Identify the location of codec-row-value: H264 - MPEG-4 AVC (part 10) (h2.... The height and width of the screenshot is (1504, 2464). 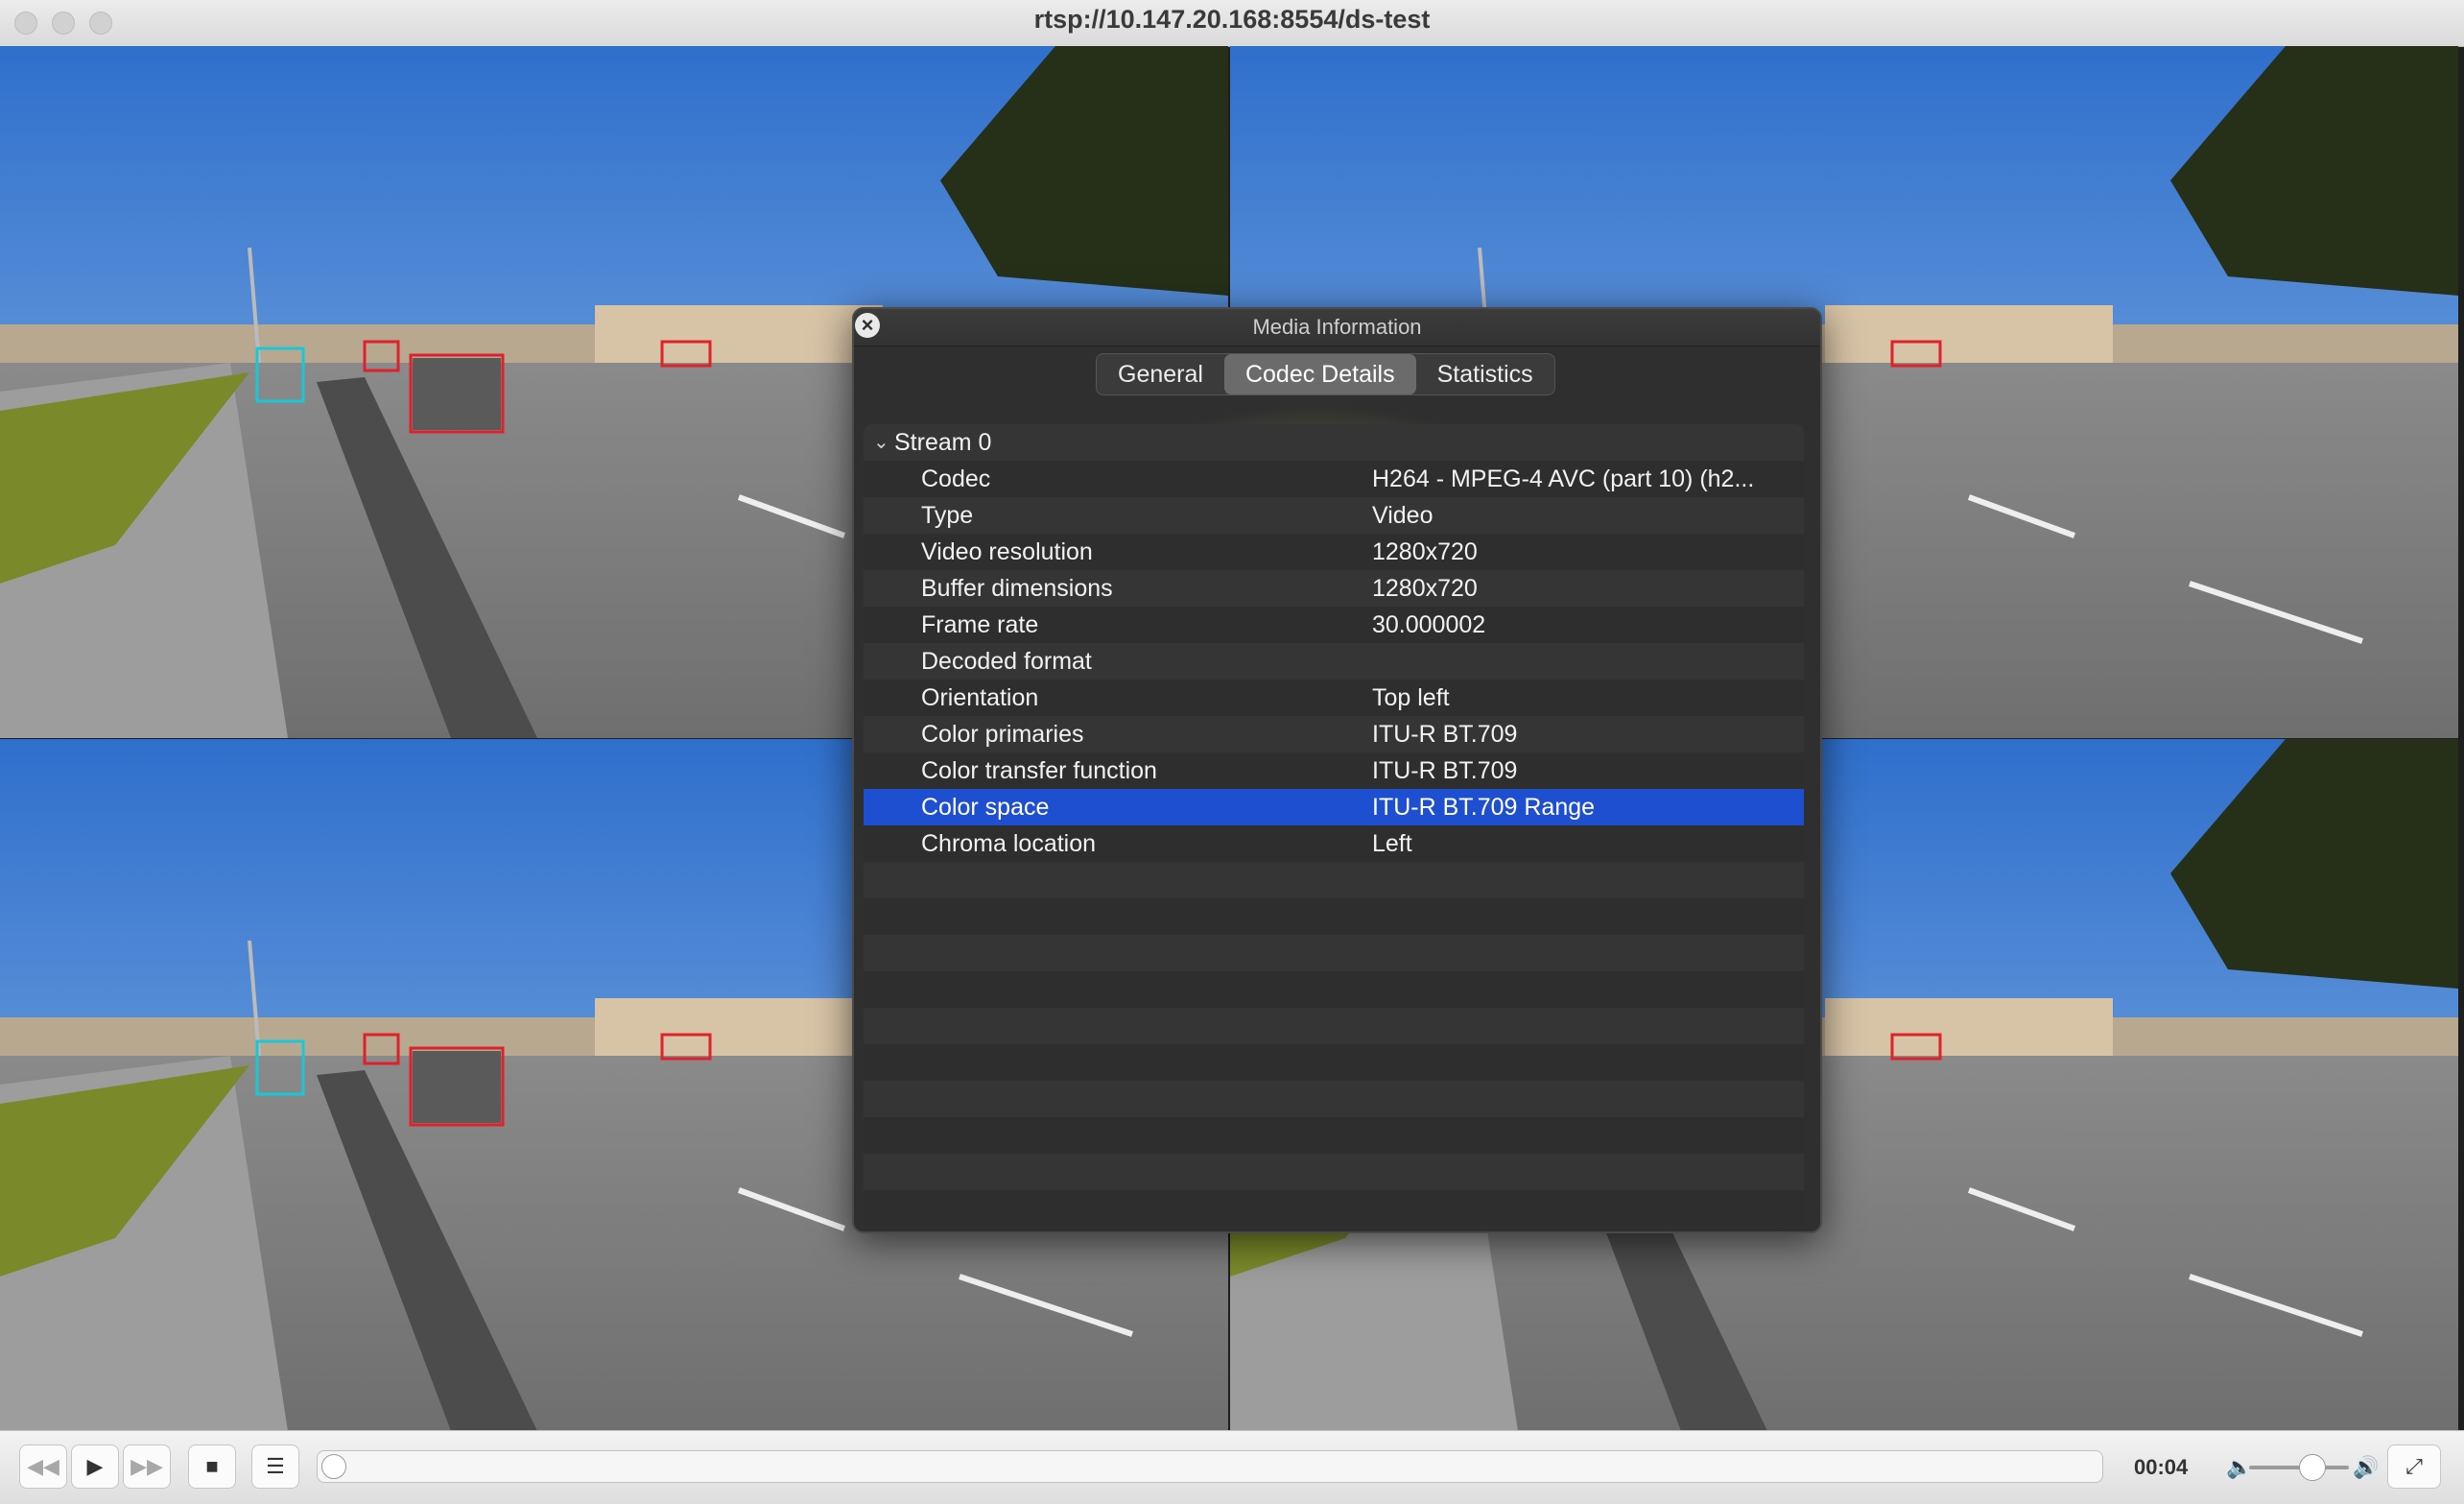
(1563, 479).